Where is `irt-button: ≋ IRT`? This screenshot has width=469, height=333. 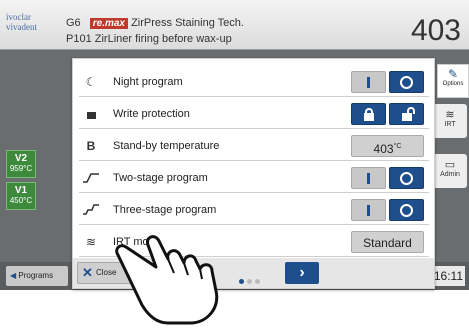
irt-button: ≋ IRT is located at coordinates (450, 121).